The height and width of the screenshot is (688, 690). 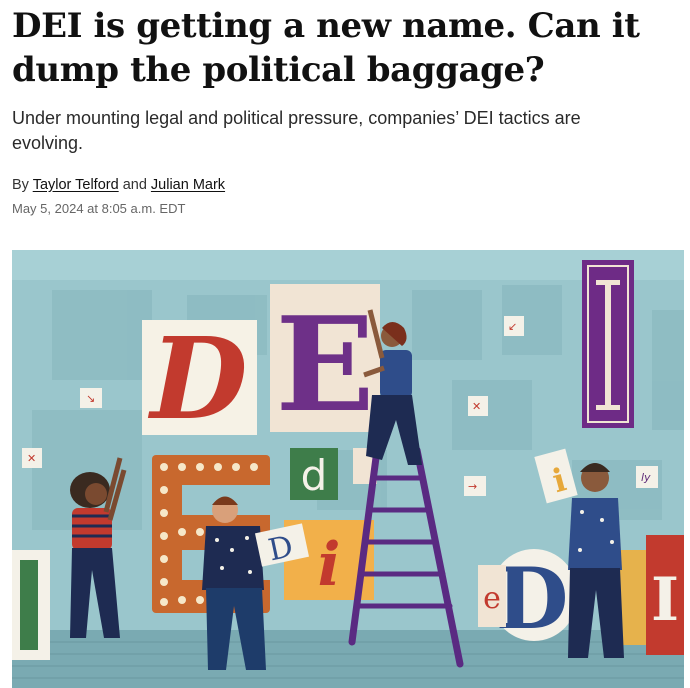 What do you see at coordinates (329, 565) in the screenshot?
I see `letter-small-i: i` at bounding box center [329, 565].